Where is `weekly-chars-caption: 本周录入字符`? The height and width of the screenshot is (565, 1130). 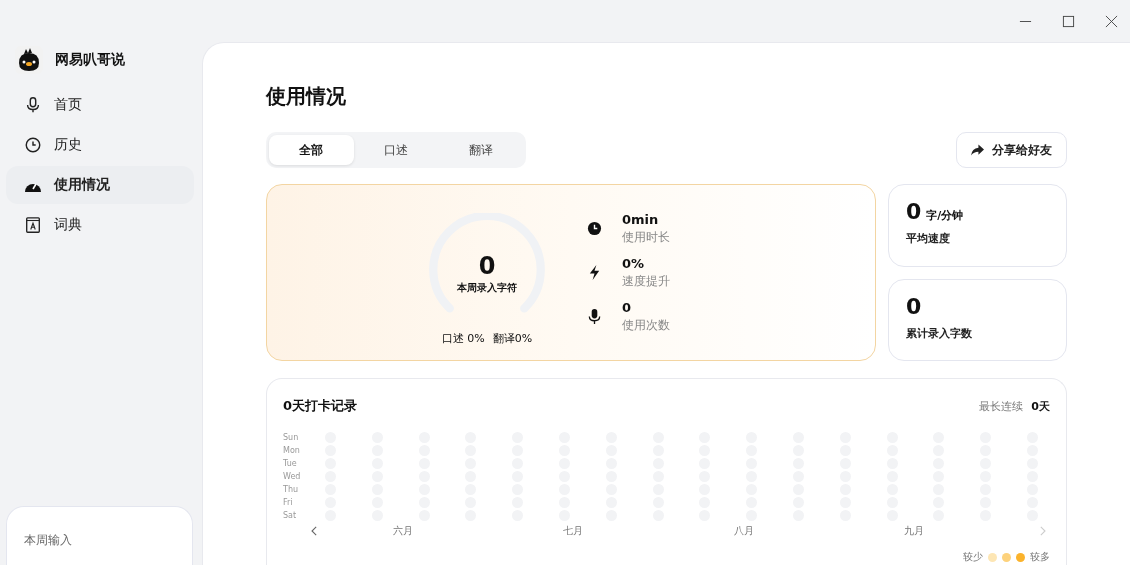
weekly-chars-caption: 本周录入字符 is located at coordinates (487, 288).